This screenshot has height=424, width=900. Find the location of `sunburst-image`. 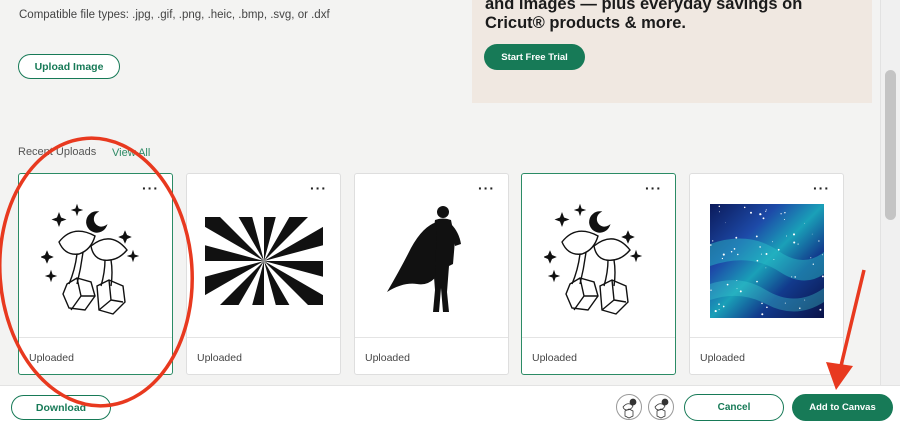

sunburst-image is located at coordinates (264, 261).